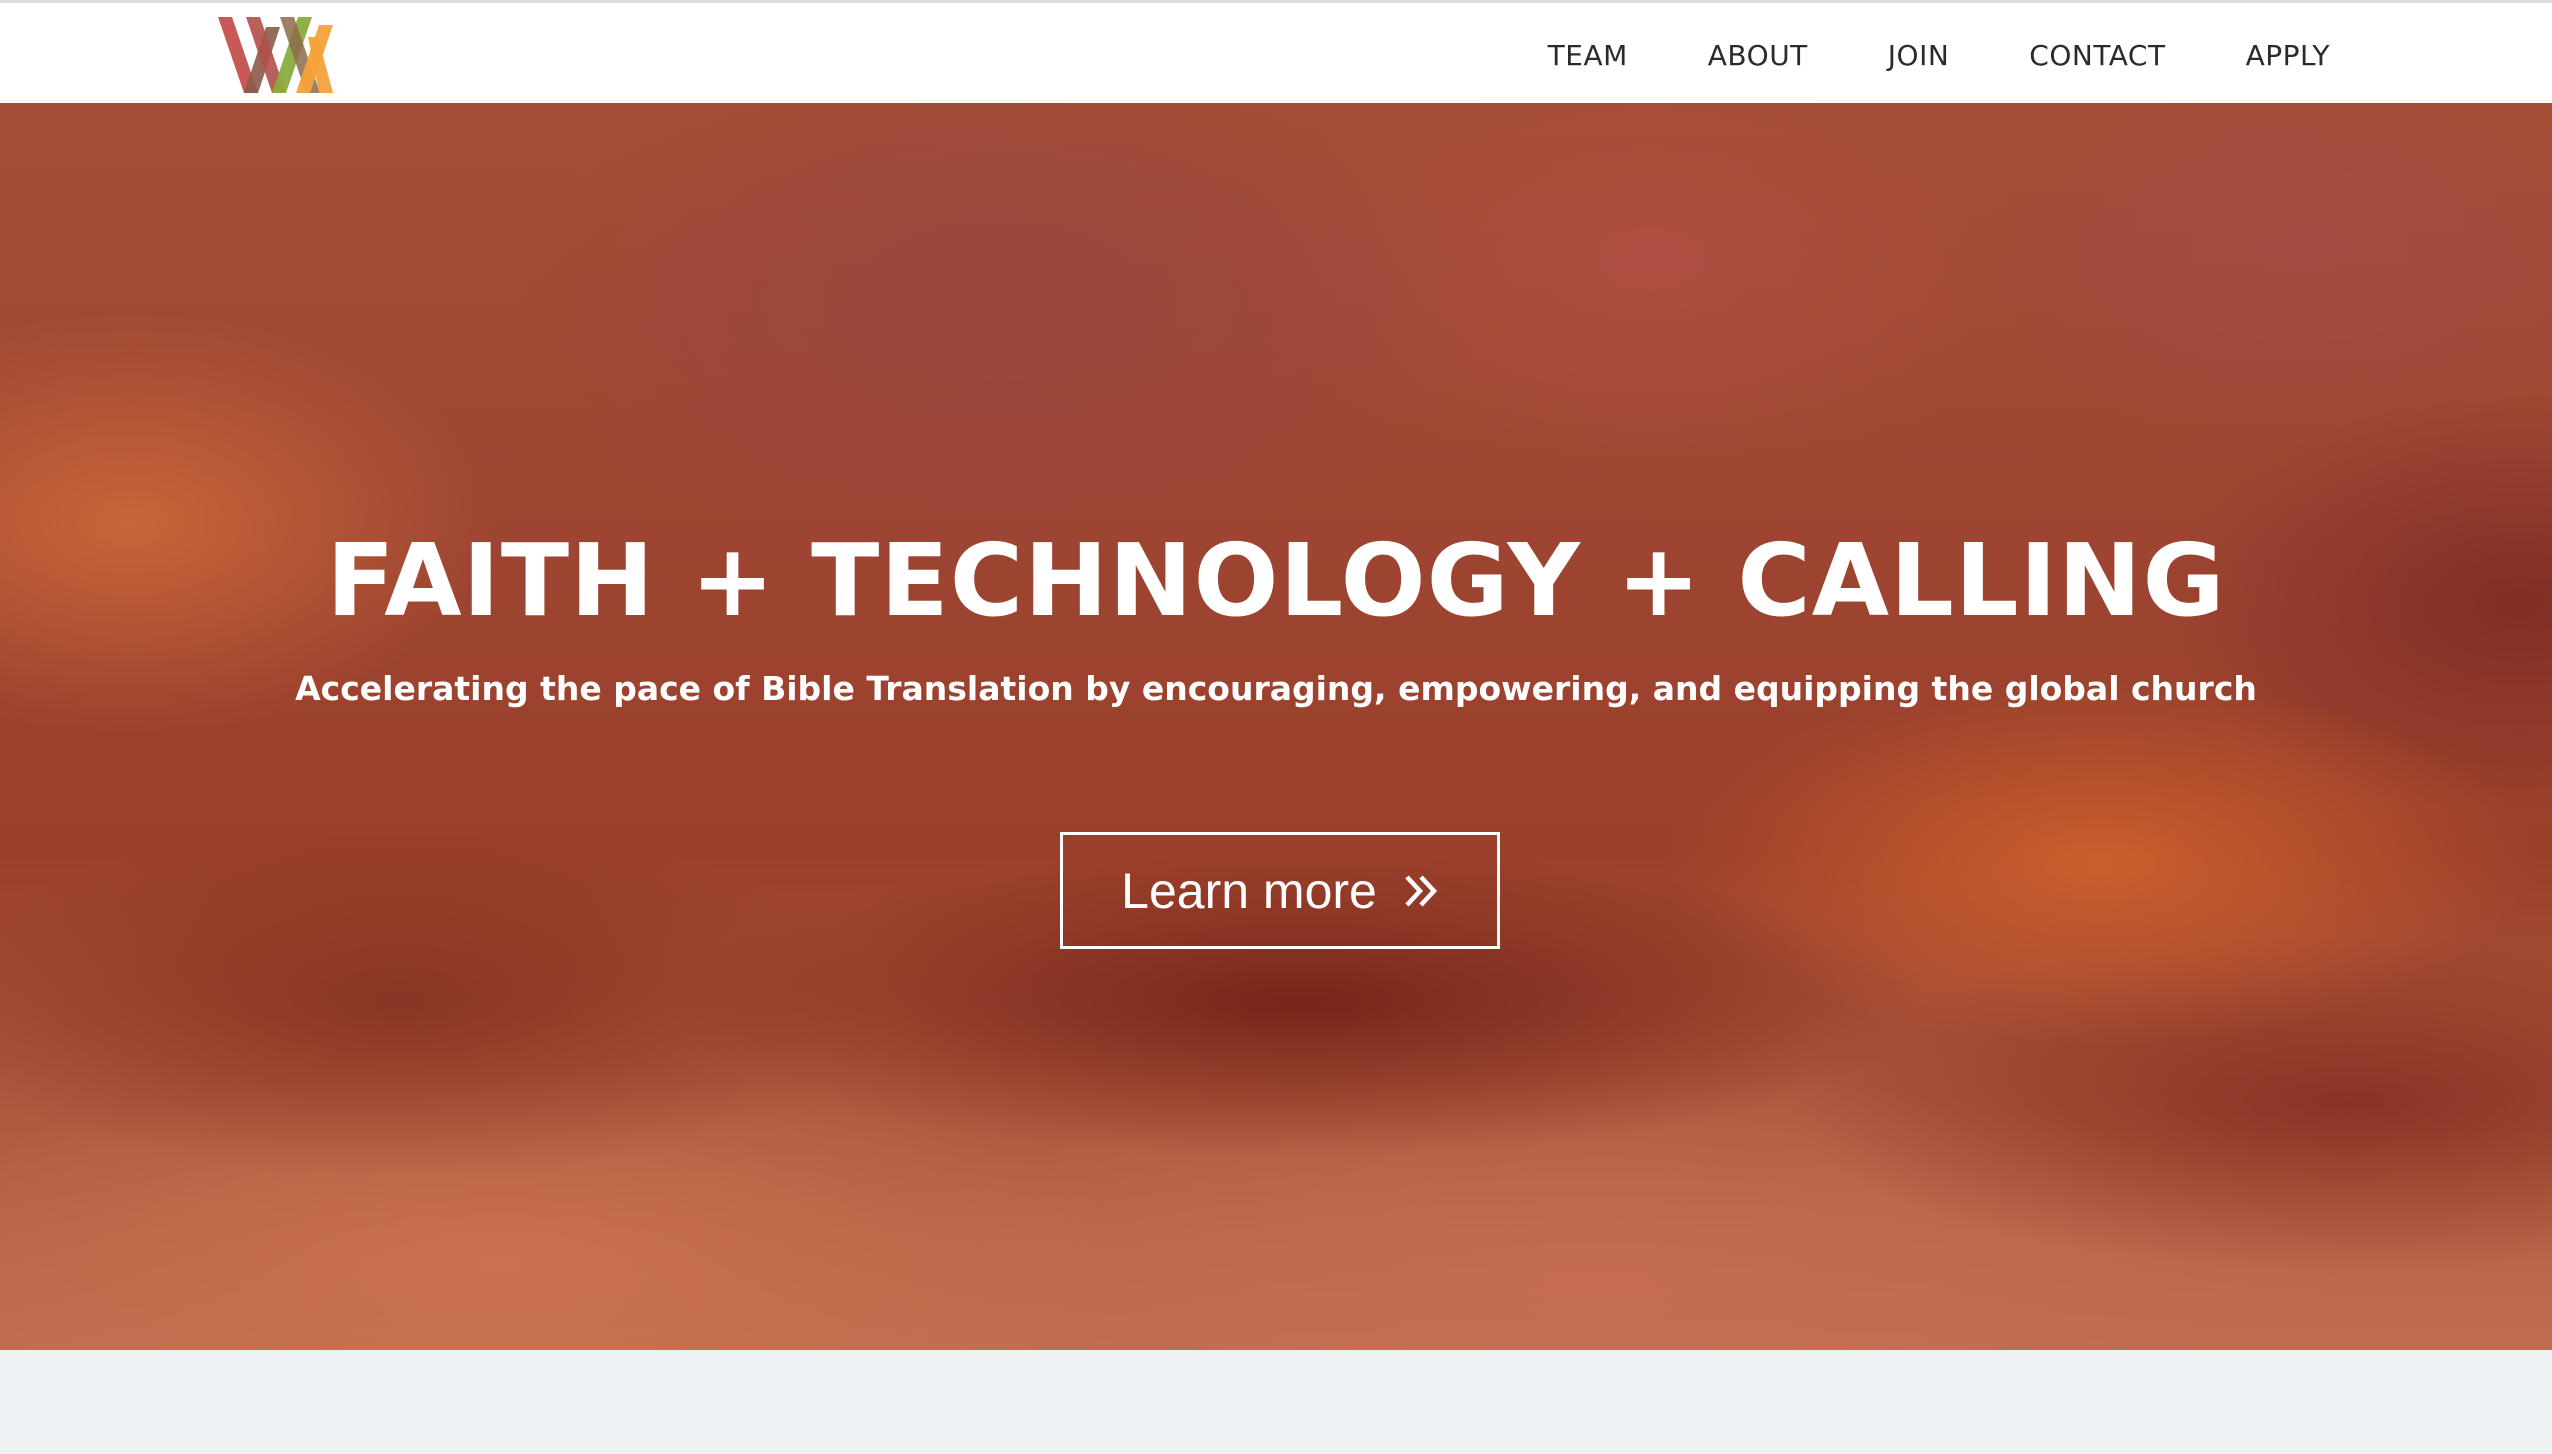 The height and width of the screenshot is (1454, 2552). Describe the element at coordinates (2097, 55) in the screenshot. I see `nav-contact-link: CONTACT` at that location.